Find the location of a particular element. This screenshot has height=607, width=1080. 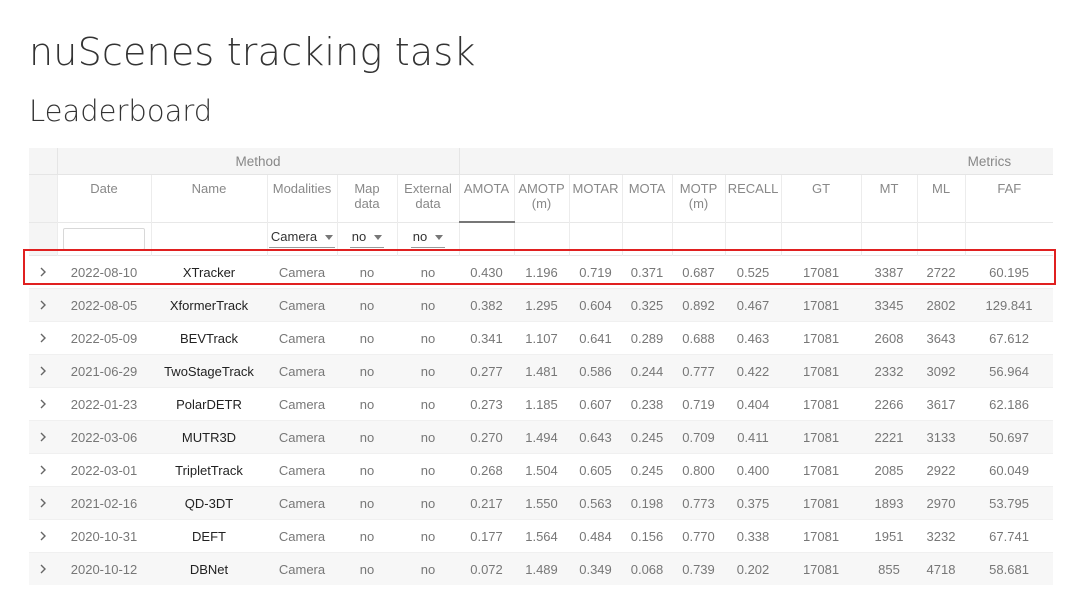

column-header-map: Map data is located at coordinates (366, 198).